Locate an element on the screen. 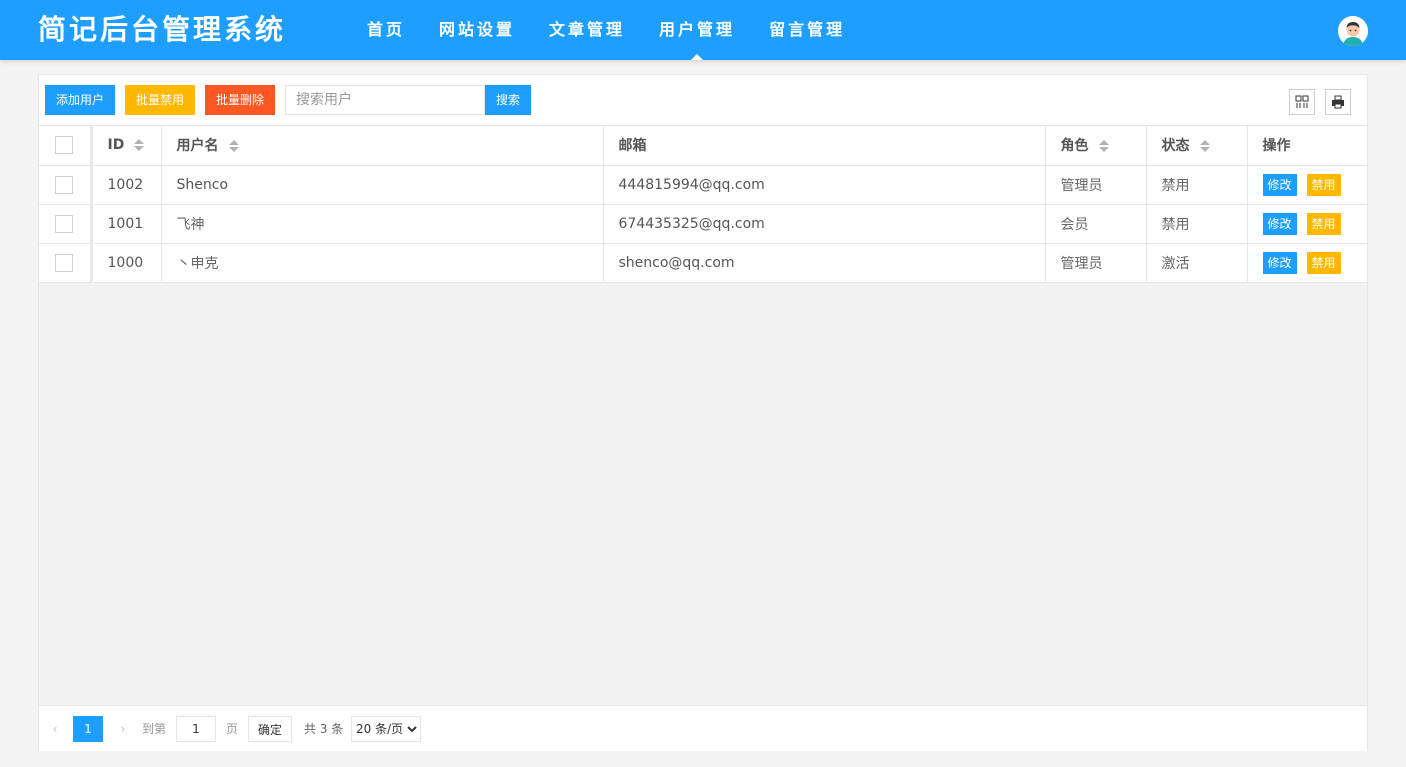  select-all-cell is located at coordinates (66, 146).